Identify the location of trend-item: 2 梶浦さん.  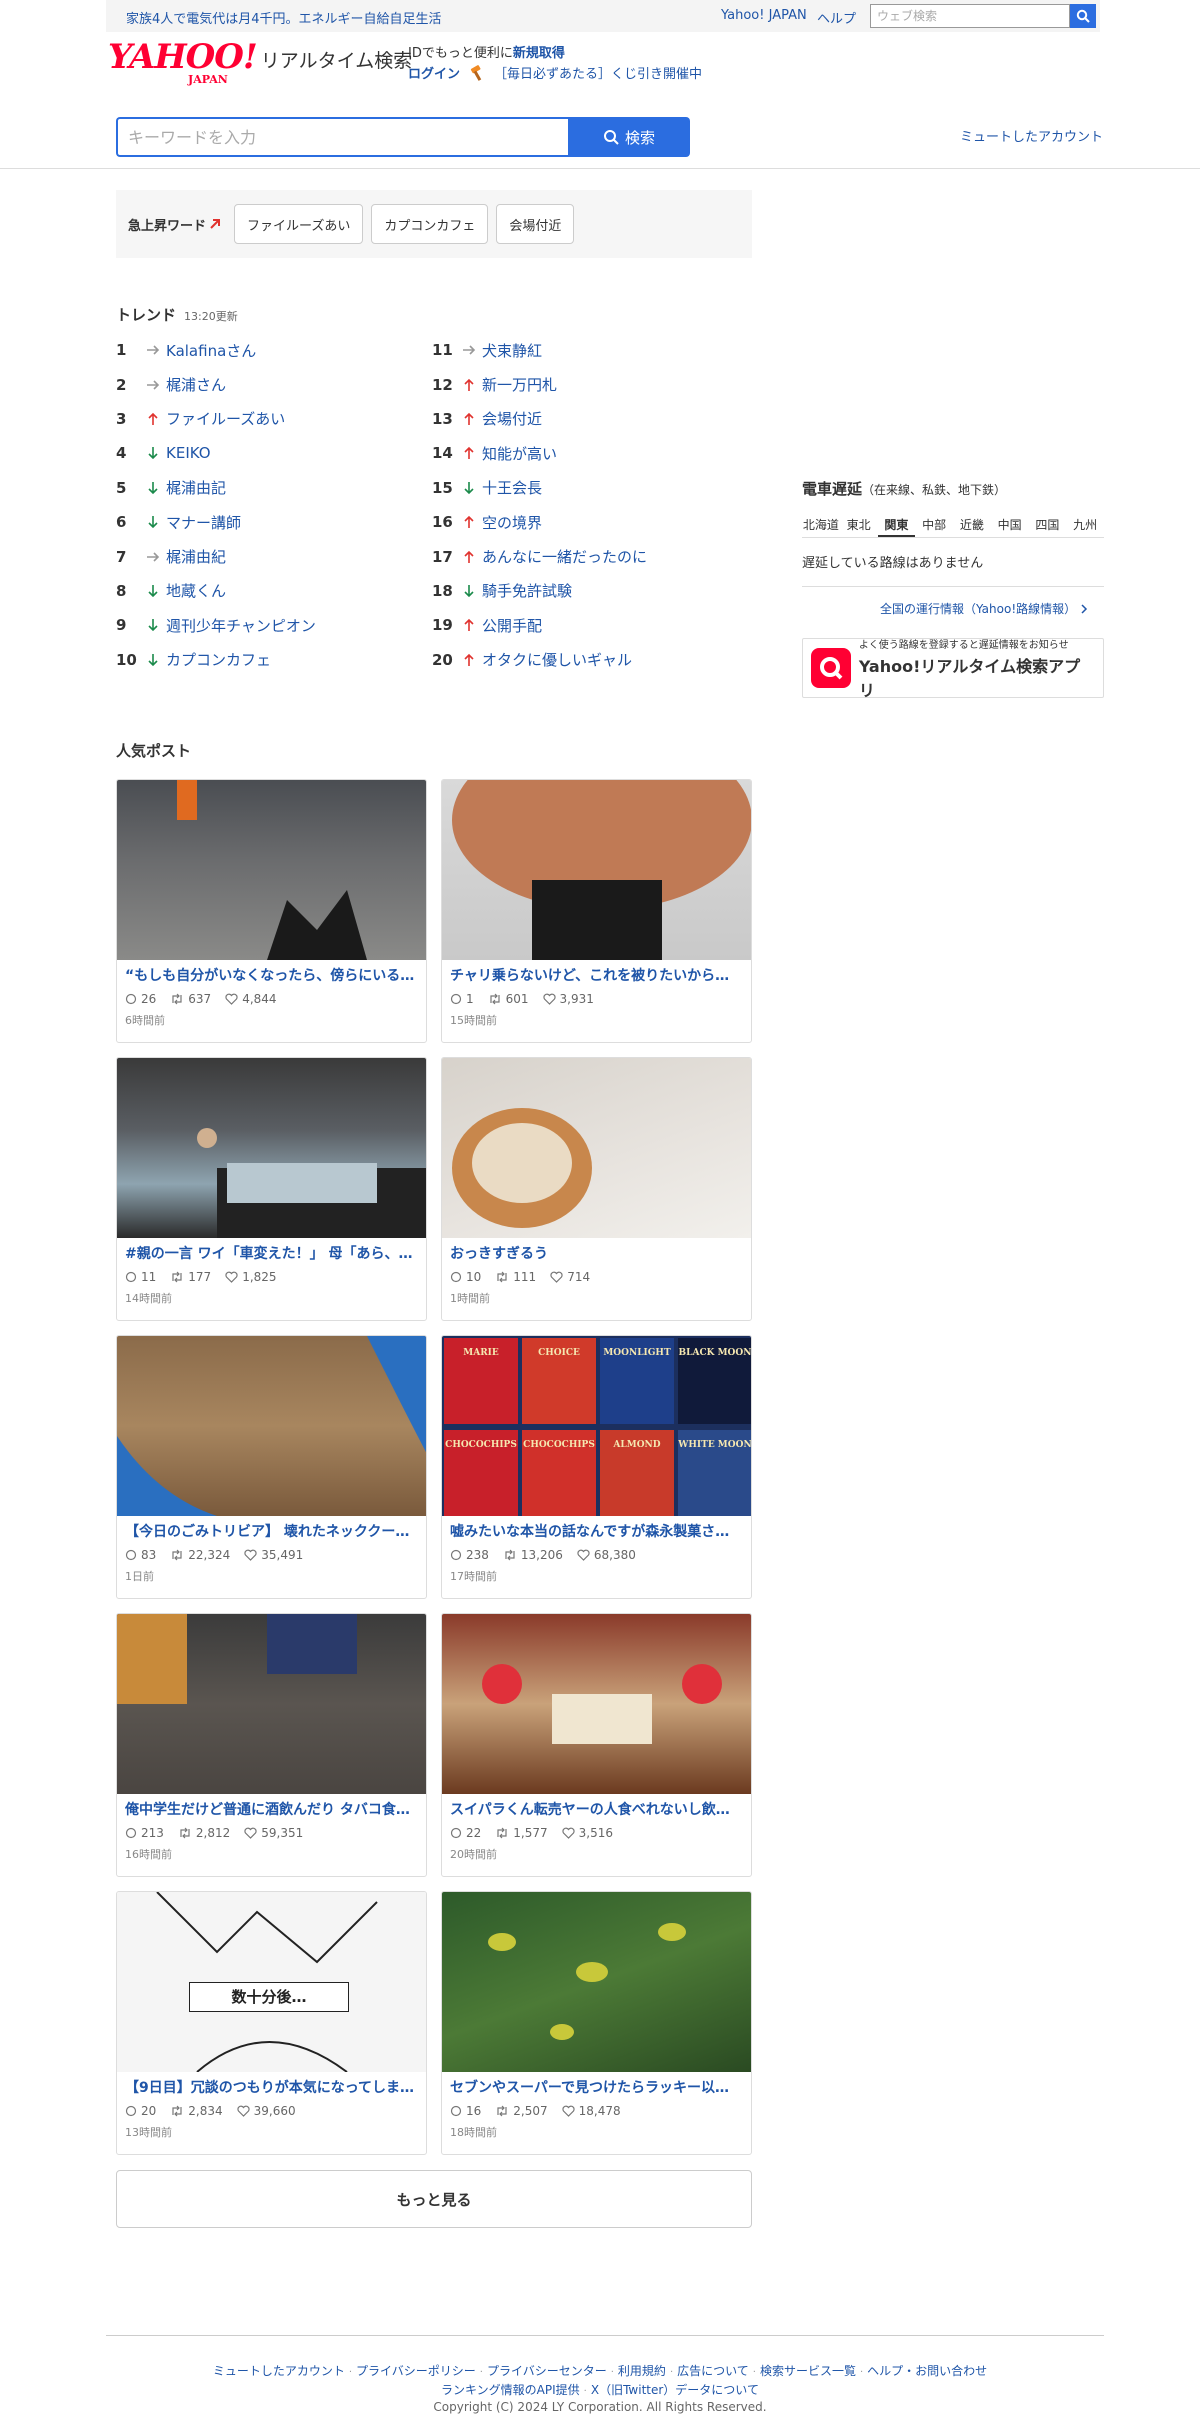
(266, 384).